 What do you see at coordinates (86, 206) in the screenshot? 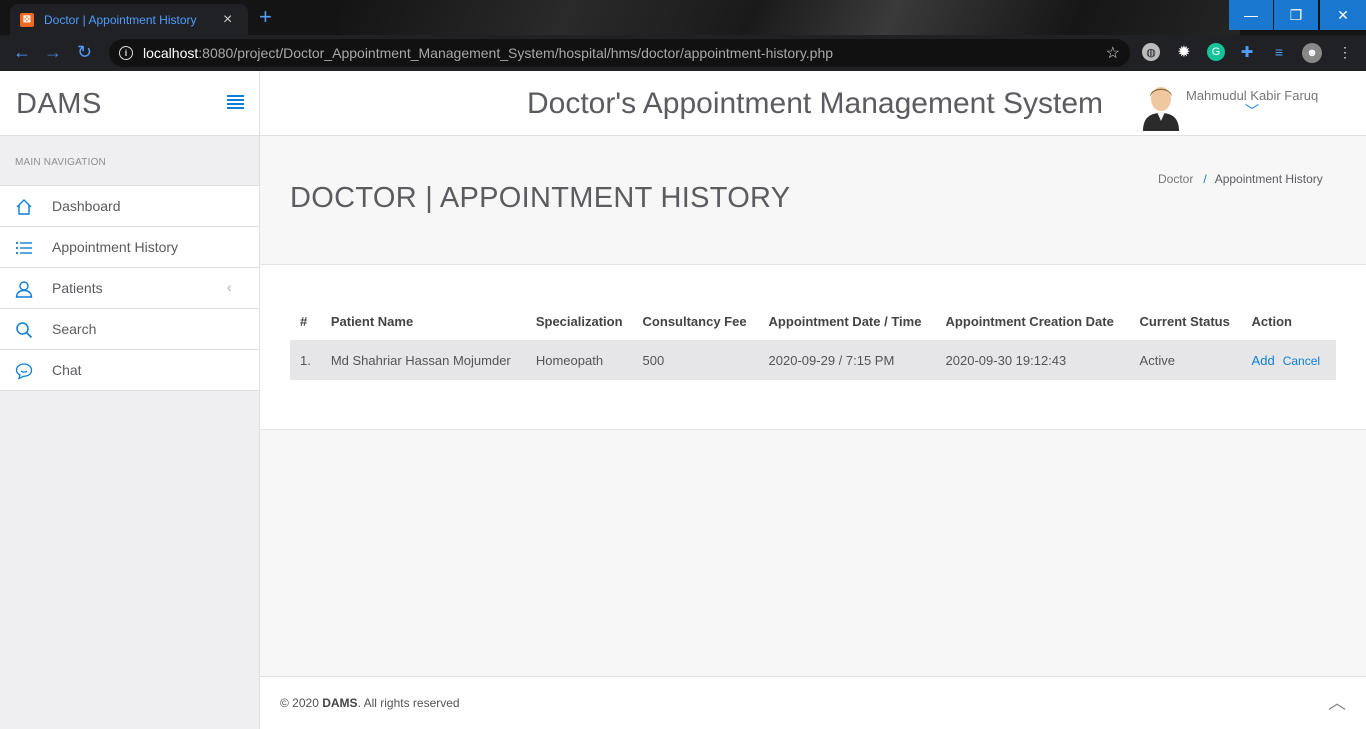
I see `sidebar-item-label: Dashboard` at bounding box center [86, 206].